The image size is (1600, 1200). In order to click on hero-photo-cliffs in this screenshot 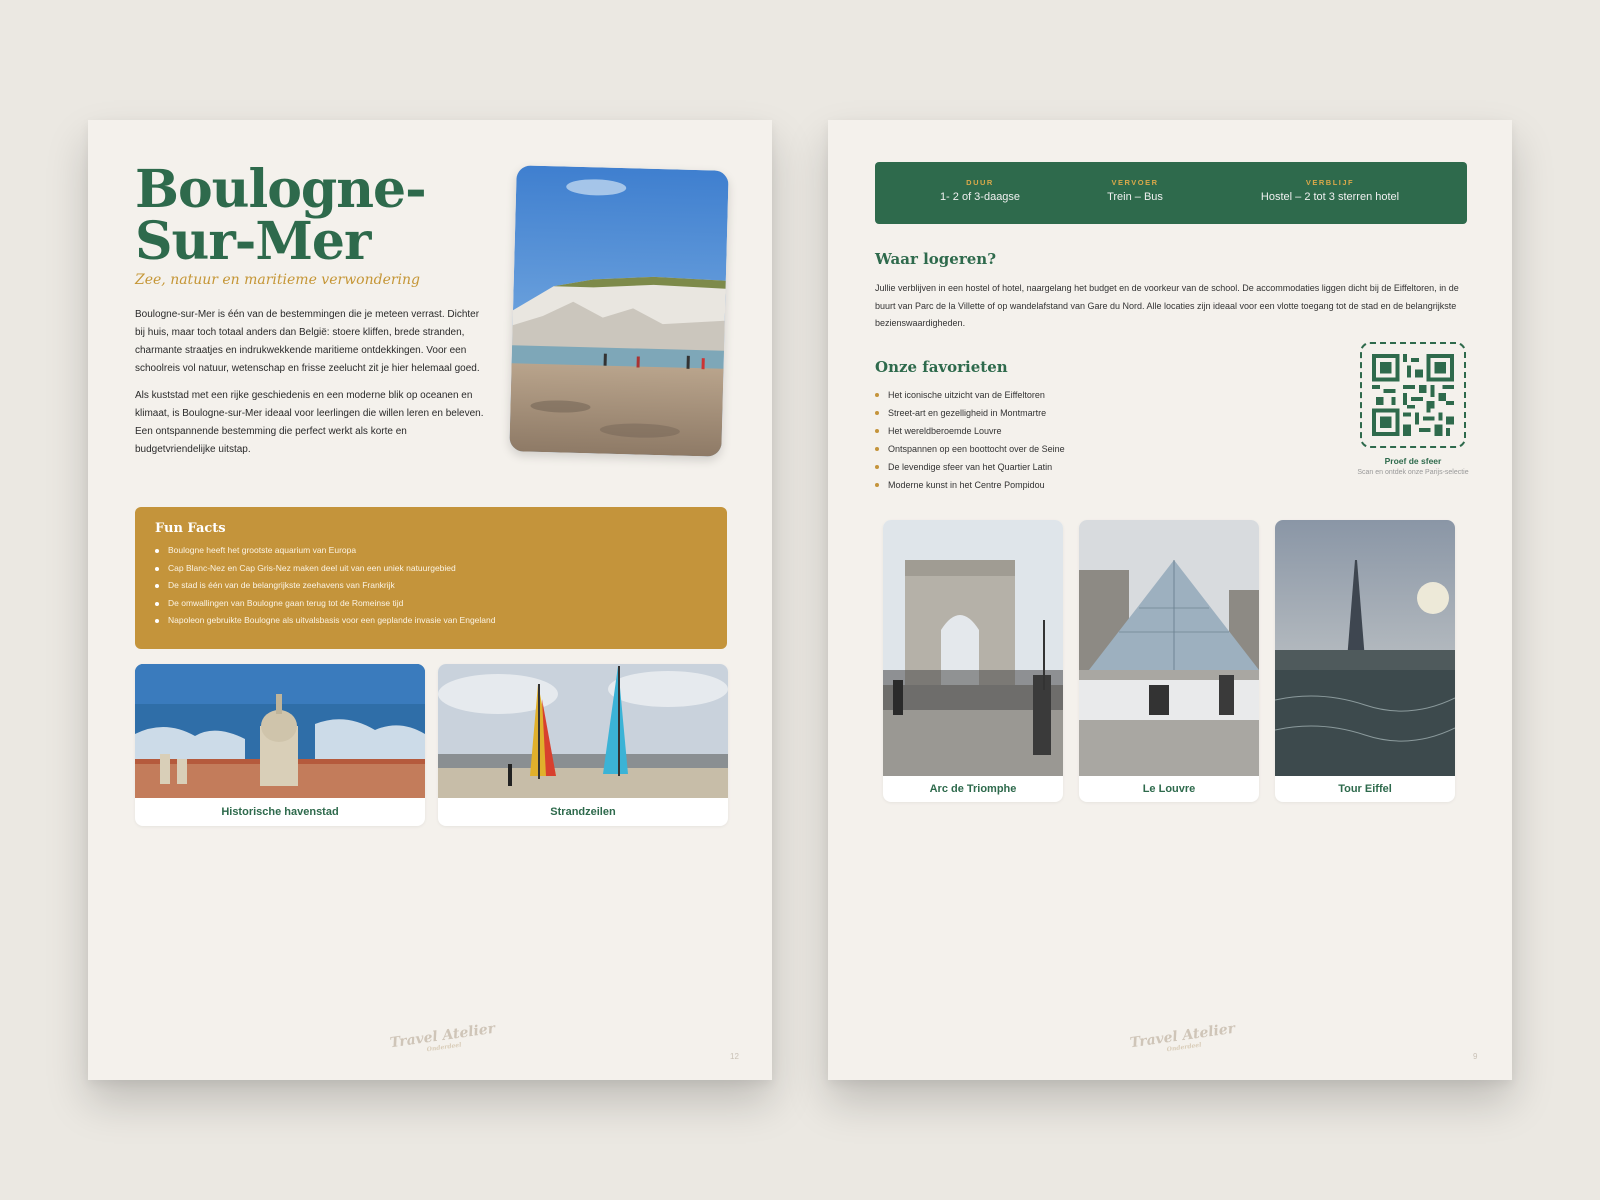, I will do `click(619, 311)`.